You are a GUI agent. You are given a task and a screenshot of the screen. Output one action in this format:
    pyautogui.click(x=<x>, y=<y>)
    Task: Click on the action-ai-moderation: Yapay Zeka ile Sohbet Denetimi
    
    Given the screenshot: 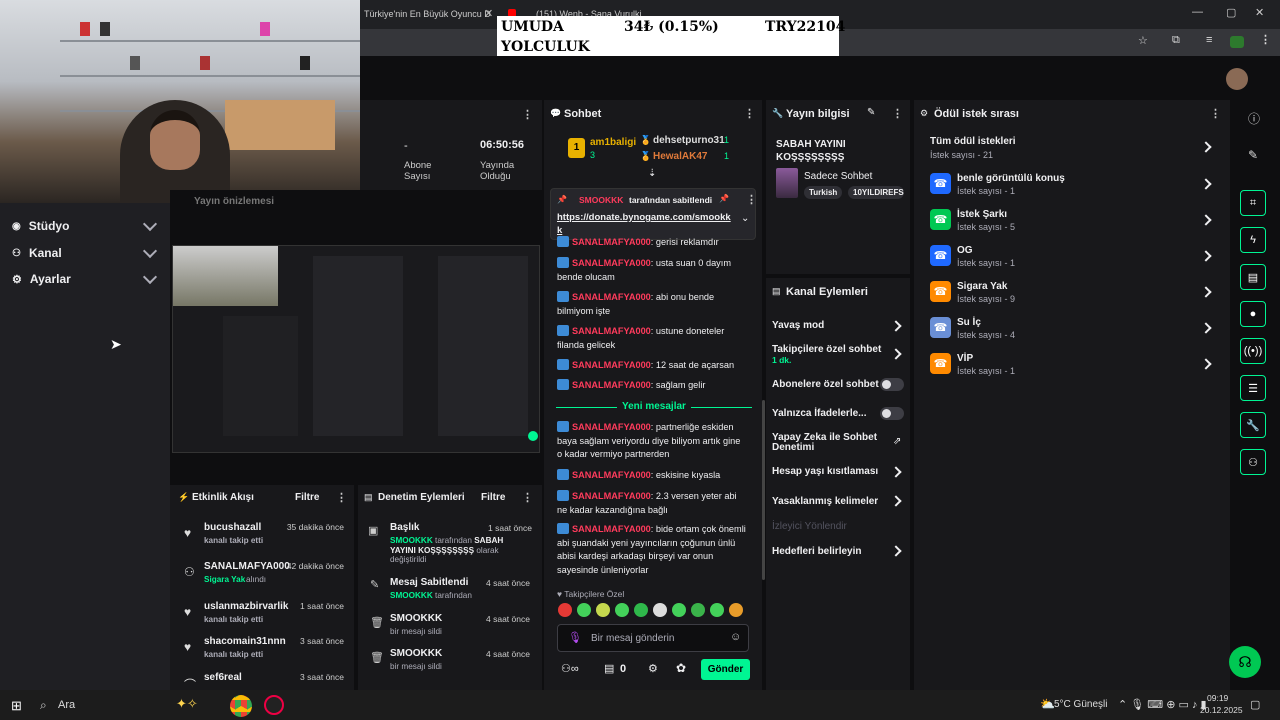 What is the action you would take?
    pyautogui.click(x=827, y=443)
    